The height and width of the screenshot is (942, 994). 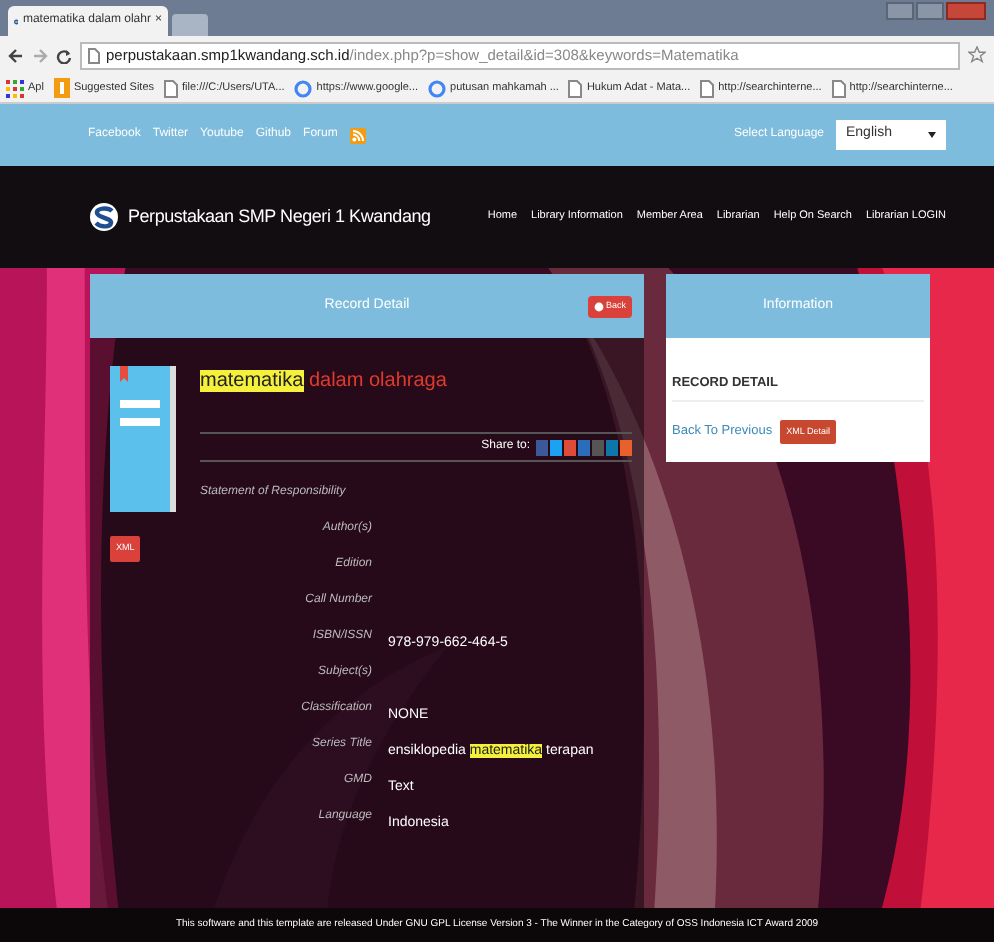 What do you see at coordinates (104, 217) in the screenshot?
I see `logo-icon` at bounding box center [104, 217].